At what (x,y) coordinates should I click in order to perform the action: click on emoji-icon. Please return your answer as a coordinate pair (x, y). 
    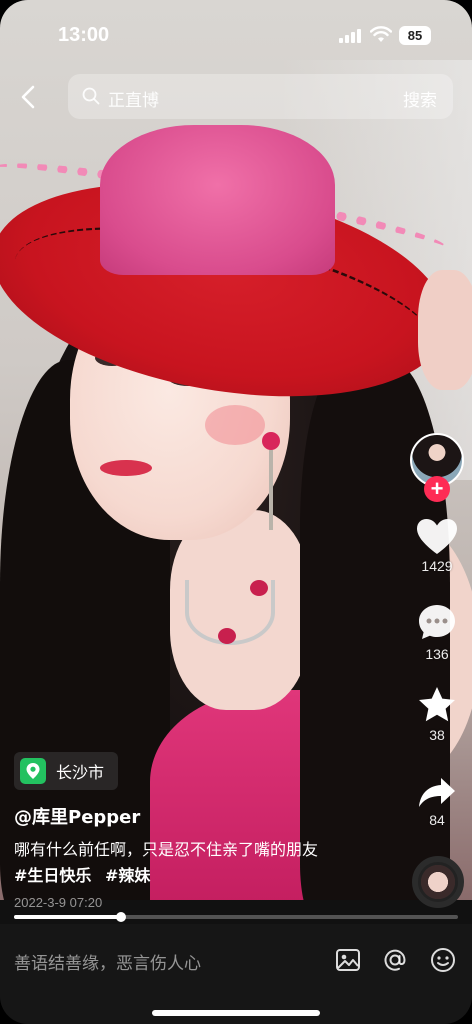
    Looking at the image, I should click on (443, 960).